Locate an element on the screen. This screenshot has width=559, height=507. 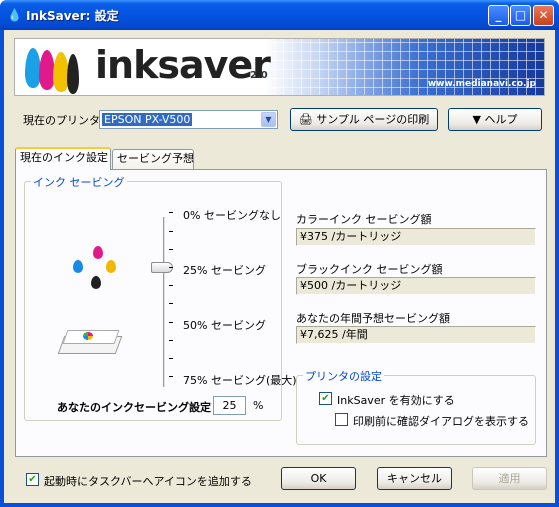
black-saving-label: ブラックインク セービング額 is located at coordinates (369, 269).